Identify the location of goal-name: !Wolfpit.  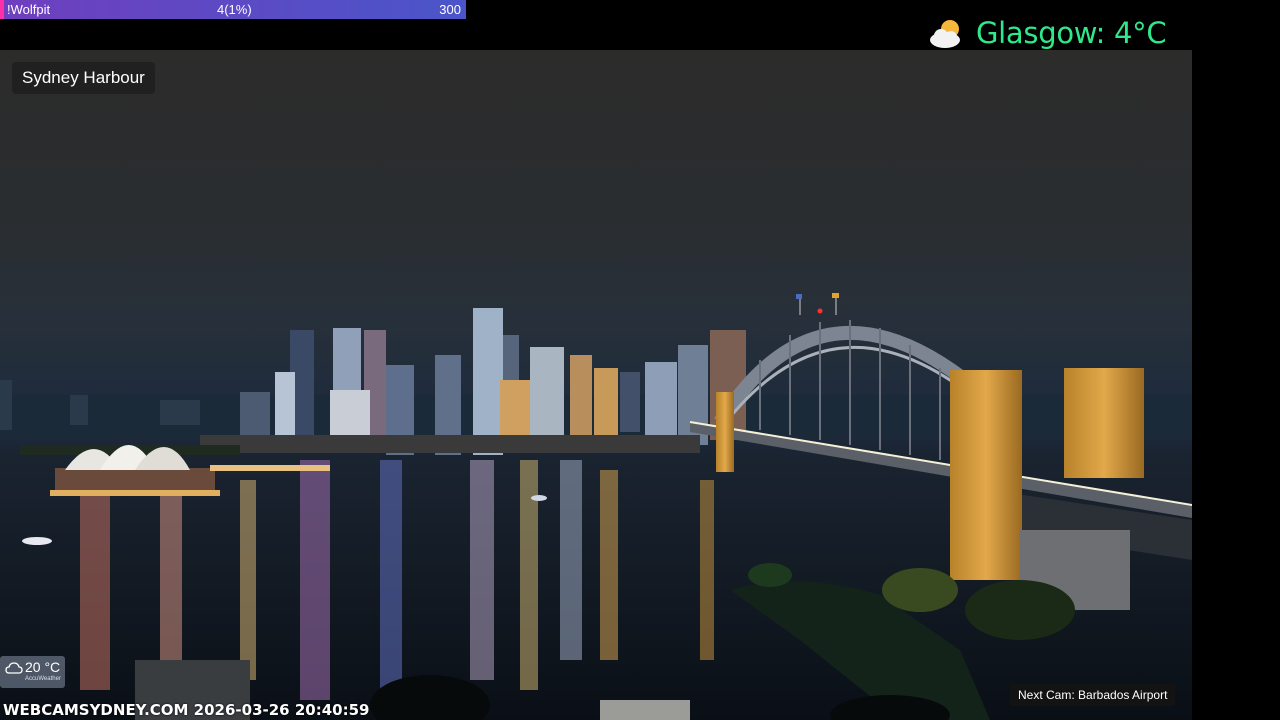
(29, 9).